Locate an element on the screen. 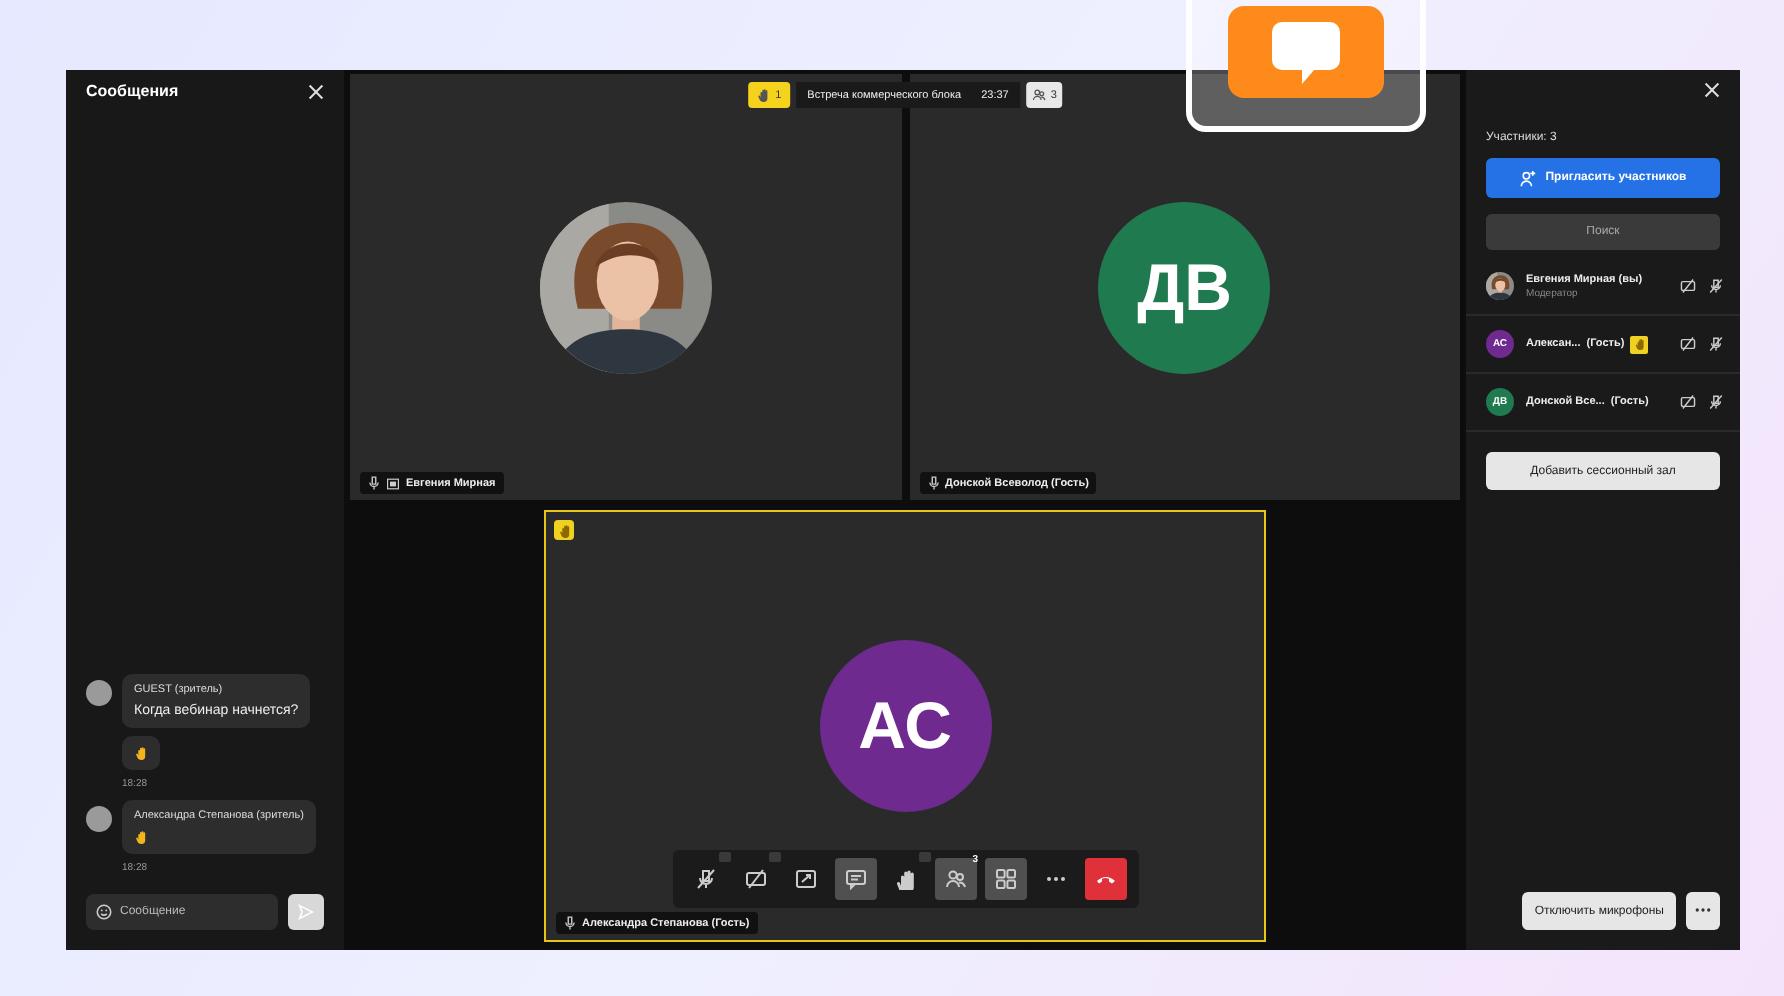 The height and width of the screenshot is (996, 1784). panel-title: Сообщения is located at coordinates (132, 91).